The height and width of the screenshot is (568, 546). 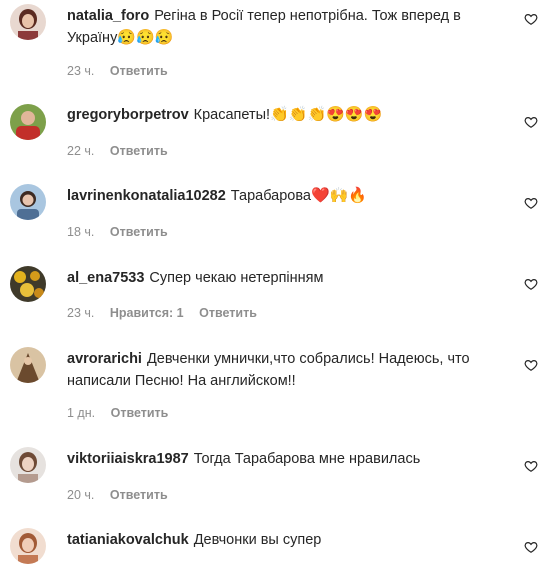 I want to click on comment-username: lavrinenkonatalia10282, so click(x=146, y=196).